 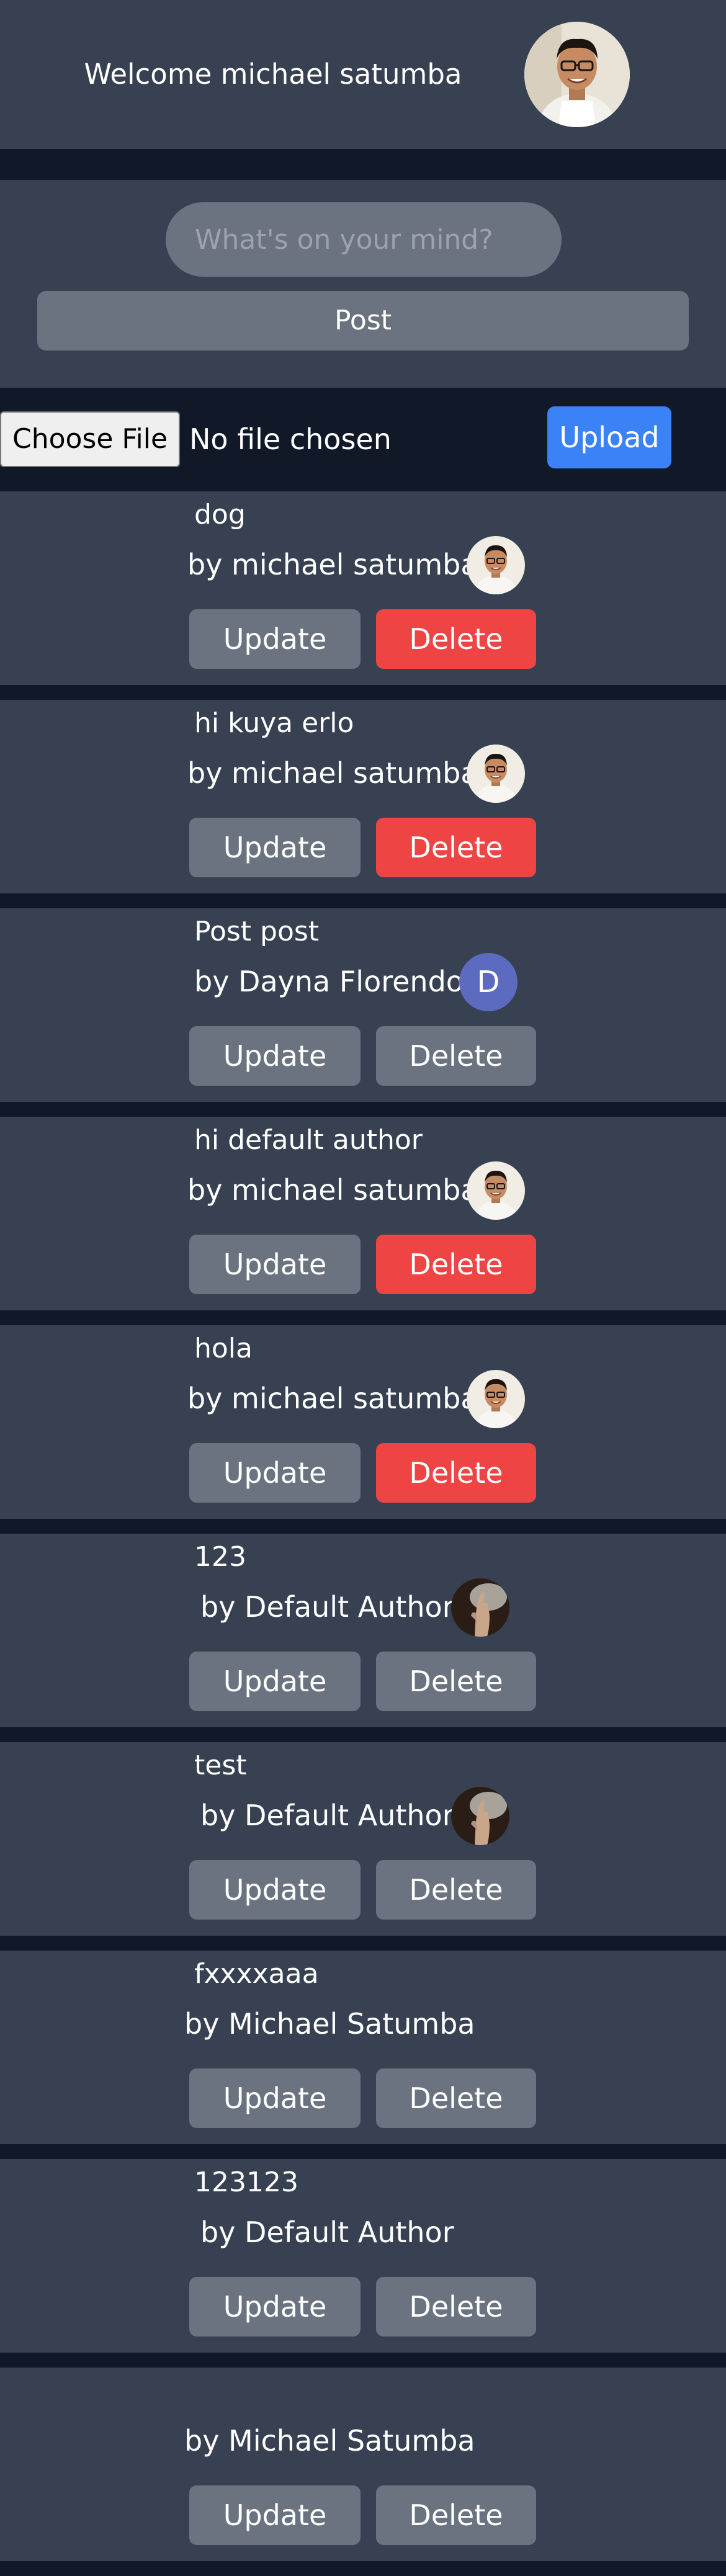 What do you see at coordinates (90, 439) in the screenshot?
I see `choose-file-button: Choose File` at bounding box center [90, 439].